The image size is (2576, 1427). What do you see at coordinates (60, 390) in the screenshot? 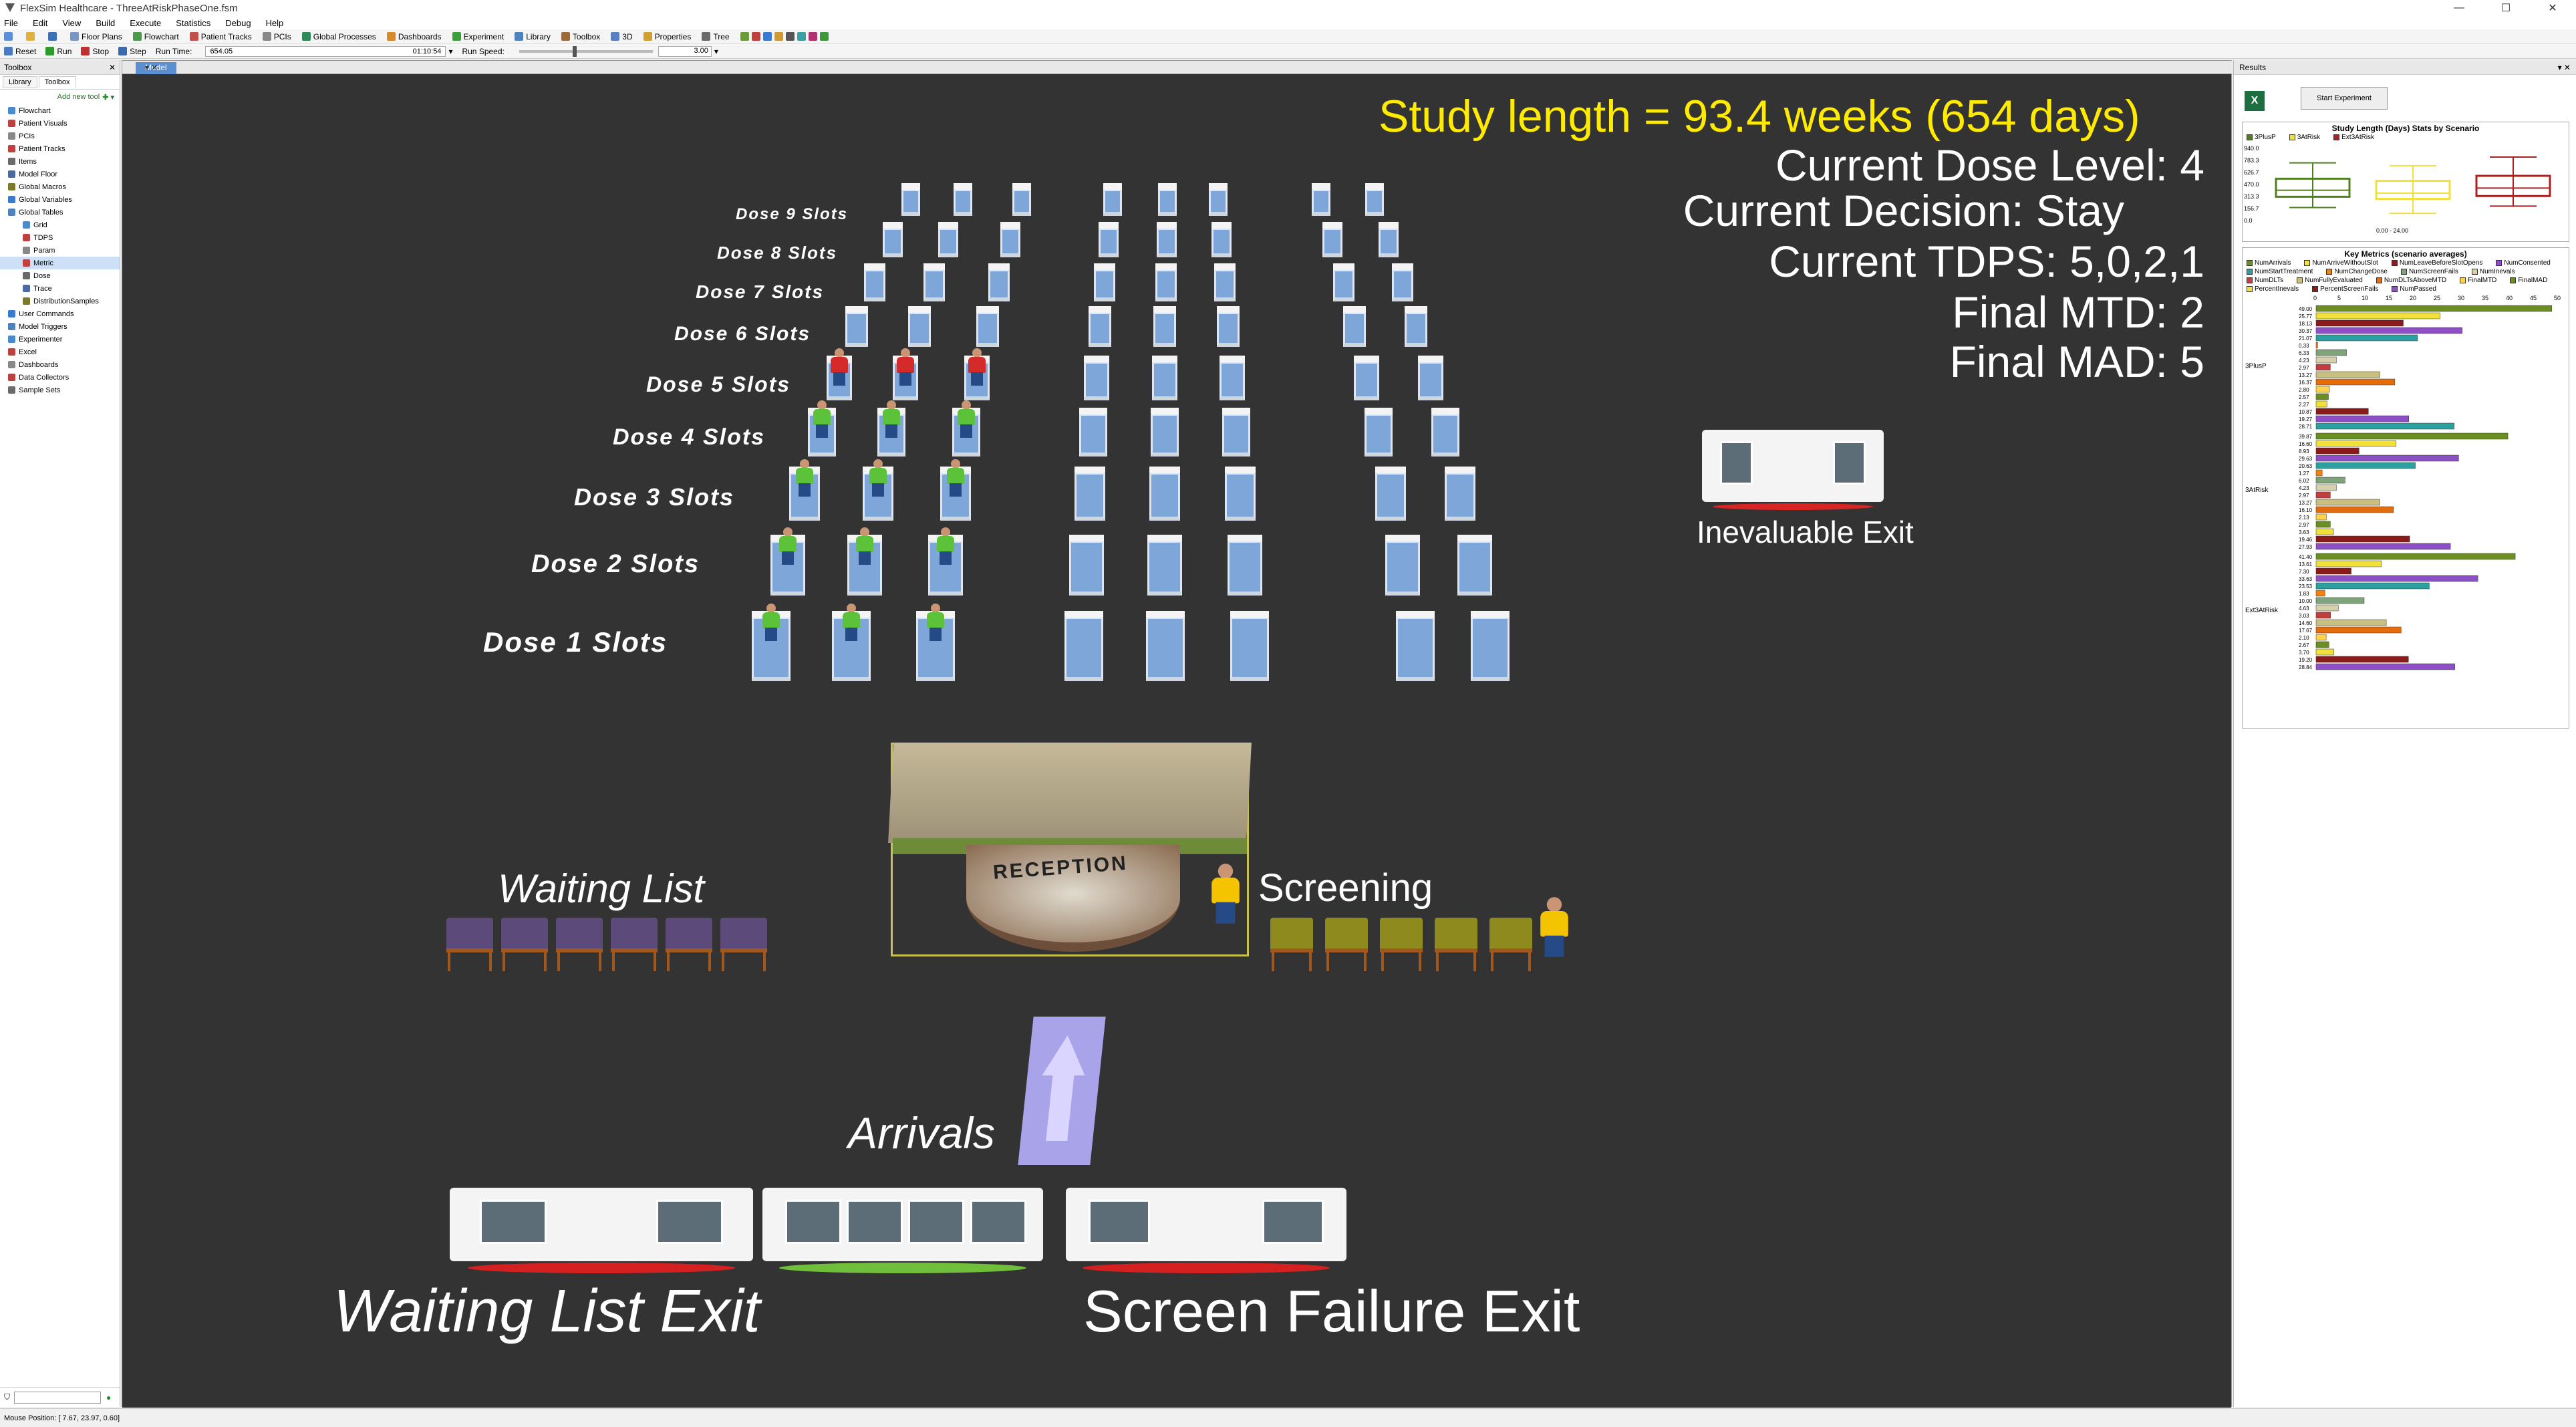
I see `tree-item-sample-sets: Sample Sets` at bounding box center [60, 390].